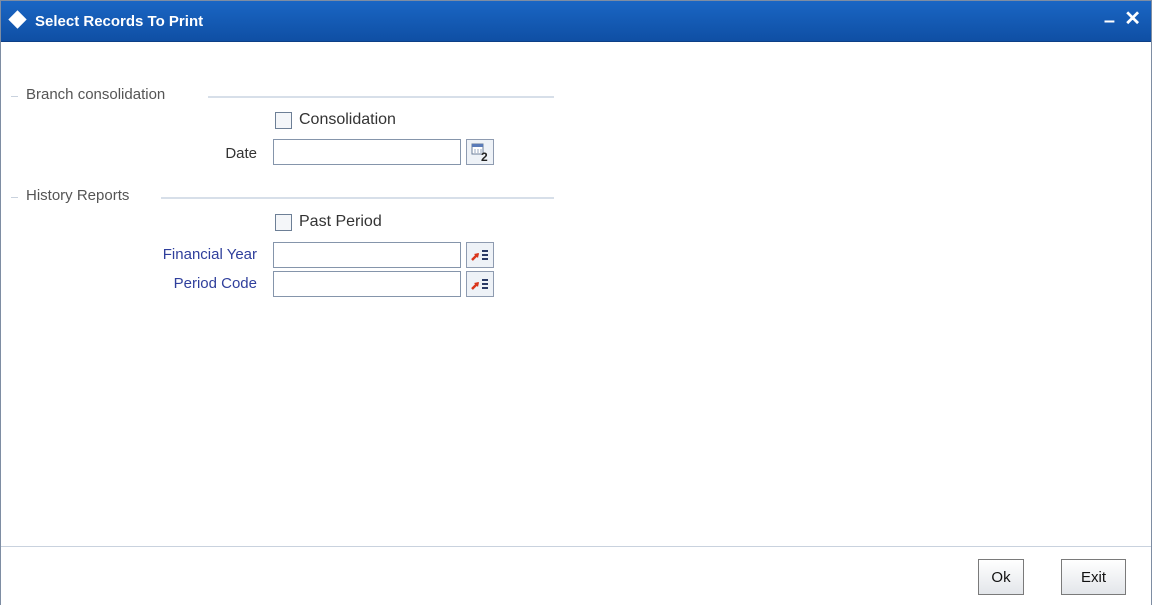 The width and height of the screenshot is (1152, 605). I want to click on calendar-icon: 2, so click(479, 153).